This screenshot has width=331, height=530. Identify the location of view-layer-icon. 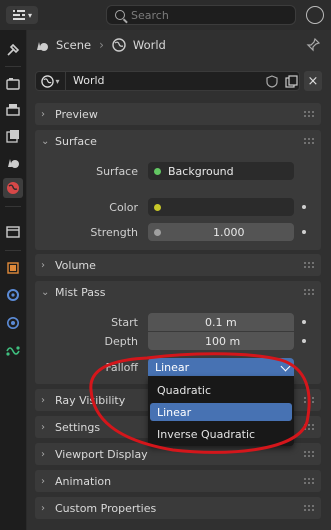
(12, 136).